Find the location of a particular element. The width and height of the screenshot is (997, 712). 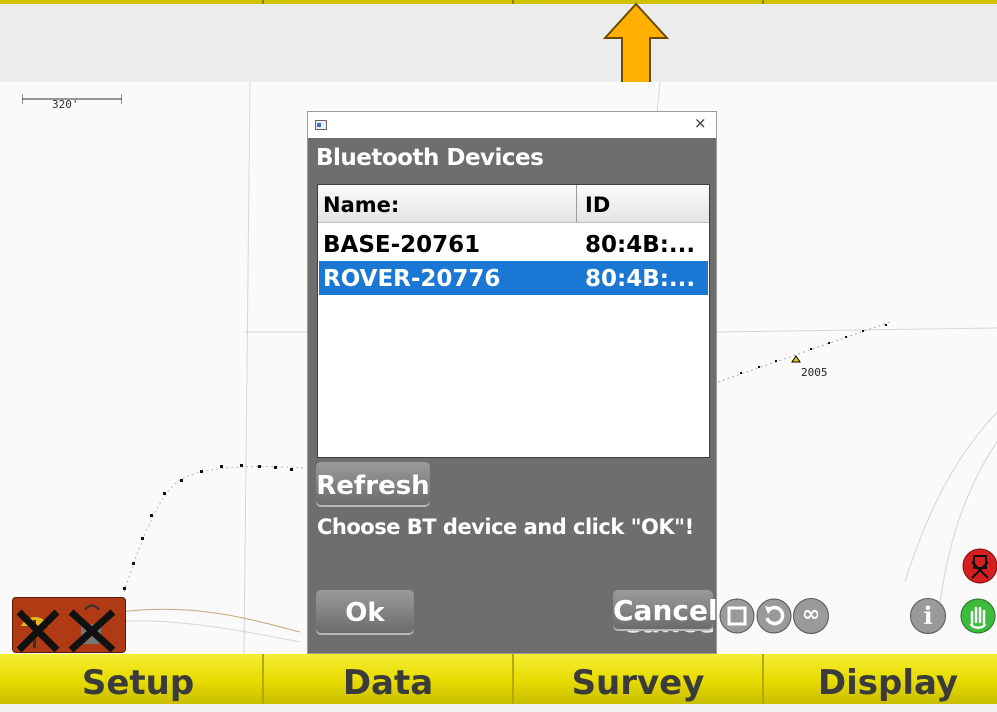

tab-survey: Survey is located at coordinates (638, 679).